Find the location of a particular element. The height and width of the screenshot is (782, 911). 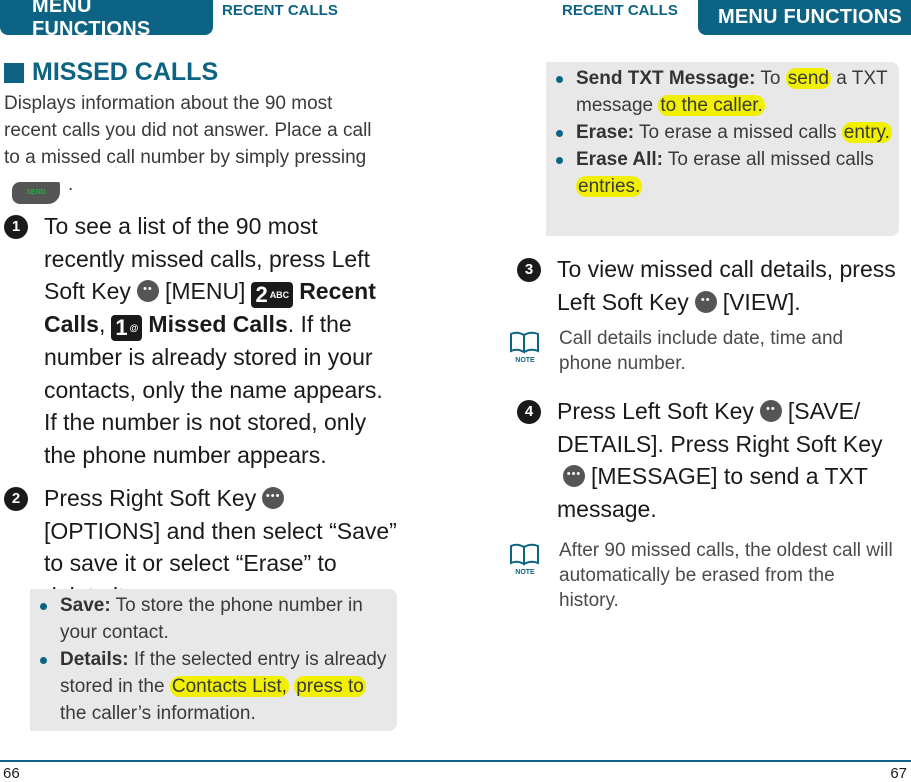

option-term: Send TXT Message: is located at coordinates (666, 78).